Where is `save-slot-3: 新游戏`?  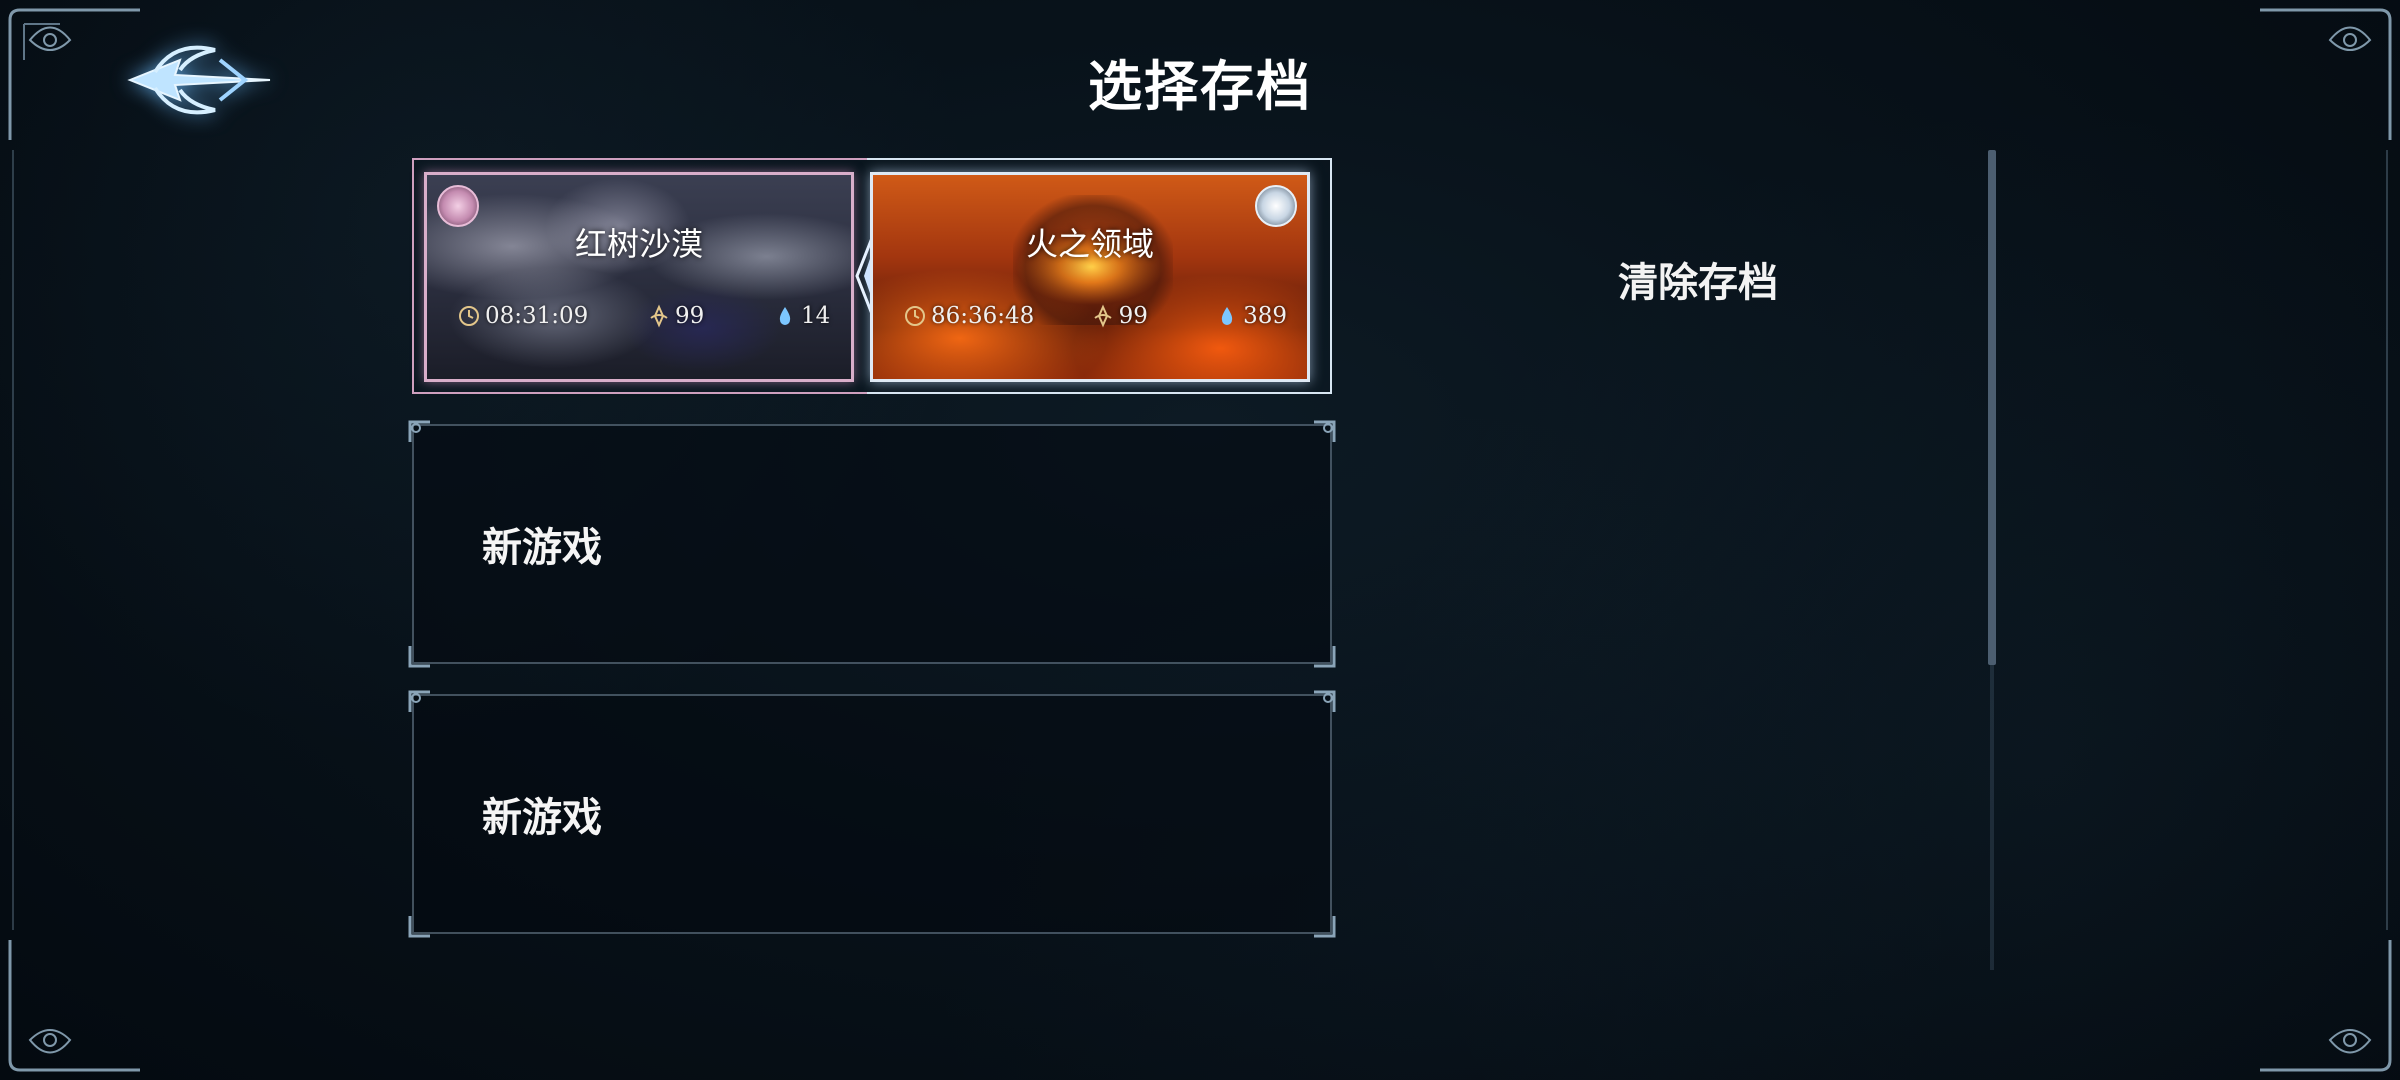
save-slot-3: 新游戏 is located at coordinates (872, 814).